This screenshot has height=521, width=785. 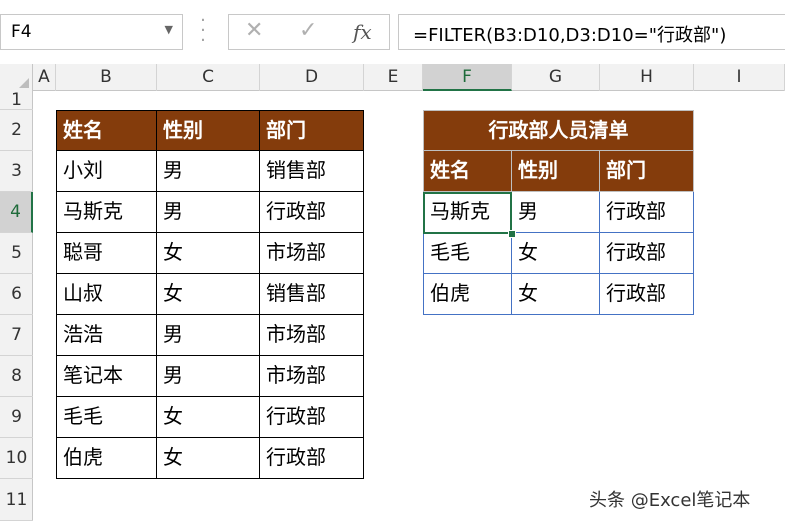 What do you see at coordinates (106, 253) in the screenshot?
I see `source-cell: 聪哥` at bounding box center [106, 253].